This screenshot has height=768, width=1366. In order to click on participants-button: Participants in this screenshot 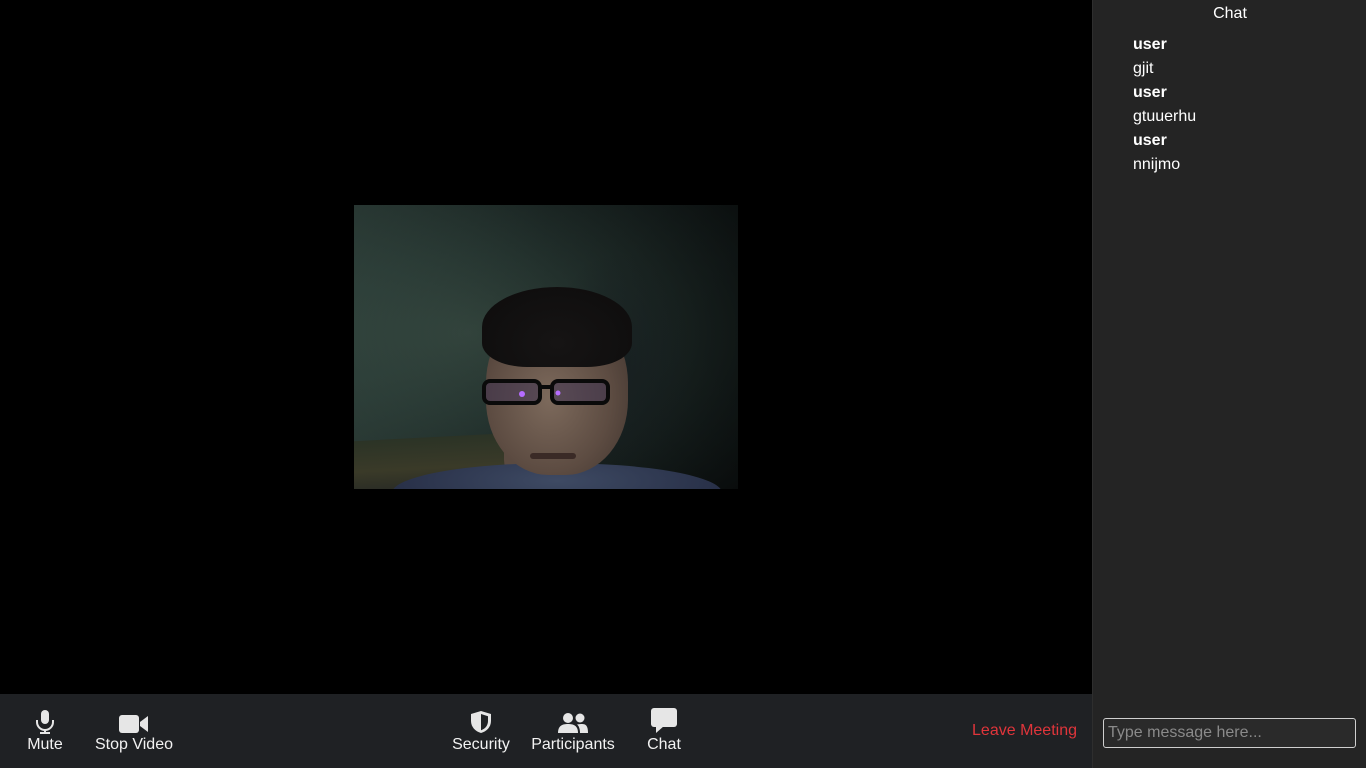, I will do `click(573, 731)`.